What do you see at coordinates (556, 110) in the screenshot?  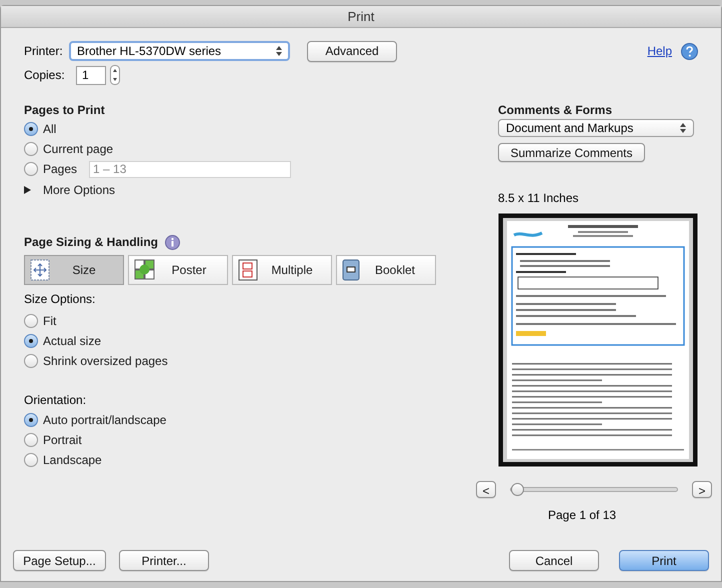 I see `section-title: Comments & Forms` at bounding box center [556, 110].